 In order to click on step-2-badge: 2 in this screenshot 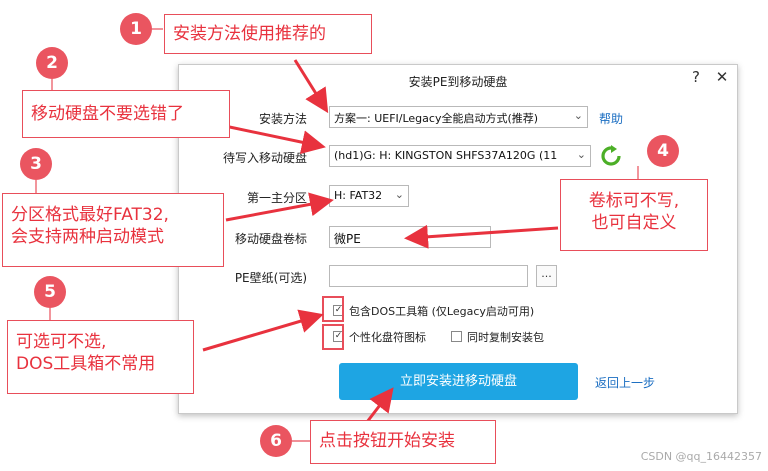, I will do `click(52, 63)`.